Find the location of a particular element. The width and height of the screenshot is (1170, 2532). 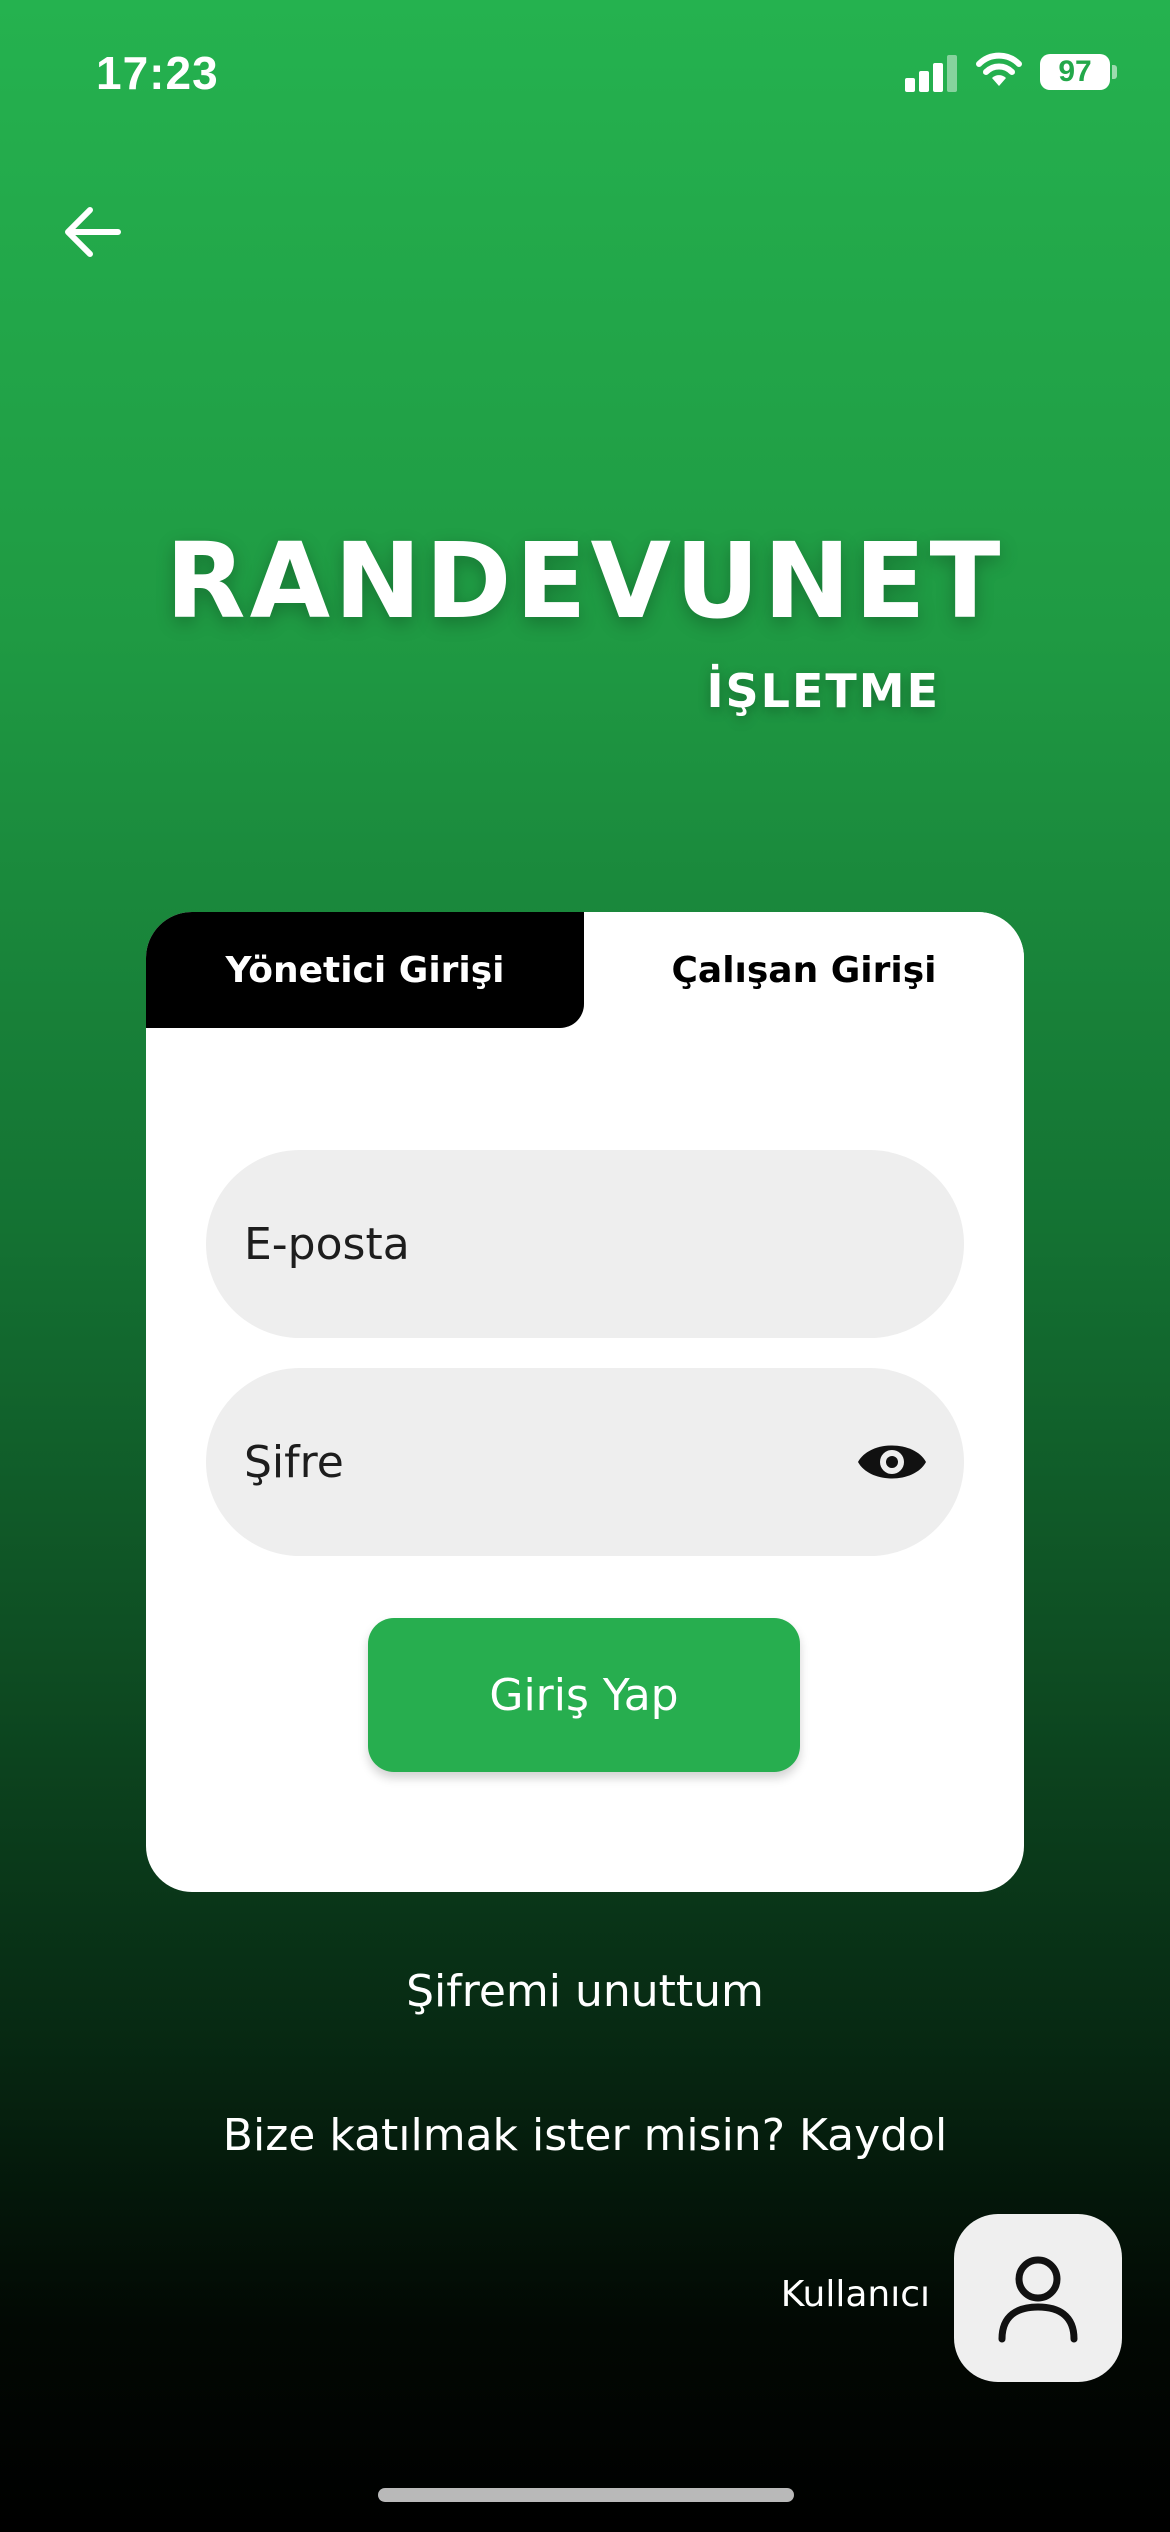

signup-link: Bize katılmak ister misin? Kaydol is located at coordinates (585, 2135).